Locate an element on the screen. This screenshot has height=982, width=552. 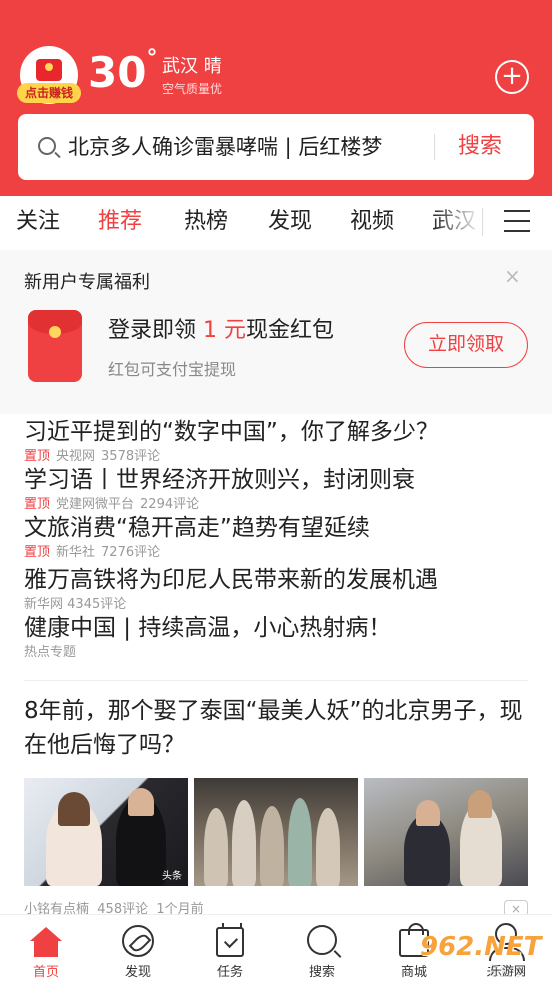
news-source: 热点专题 is located at coordinates (50, 652).